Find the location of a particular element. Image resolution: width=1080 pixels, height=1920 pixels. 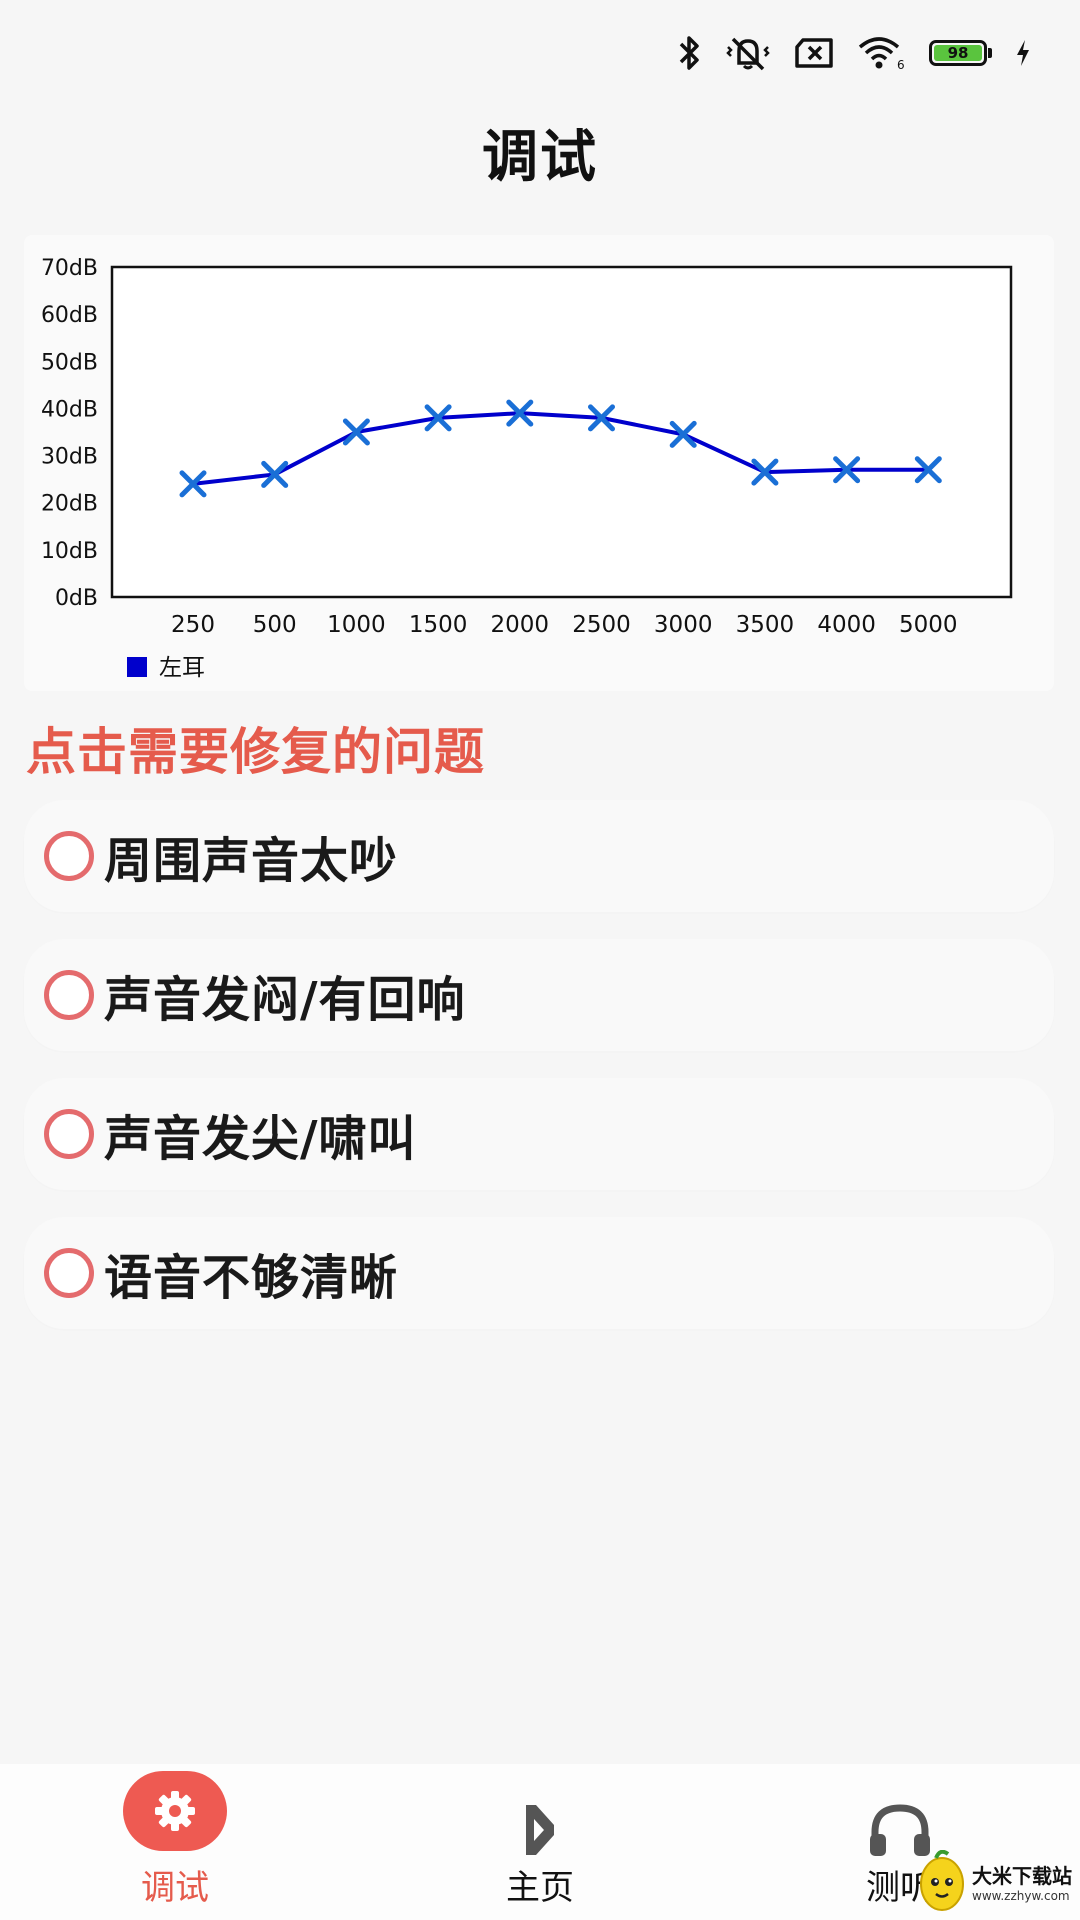

mascot-logo is located at coordinates (942, 1880).